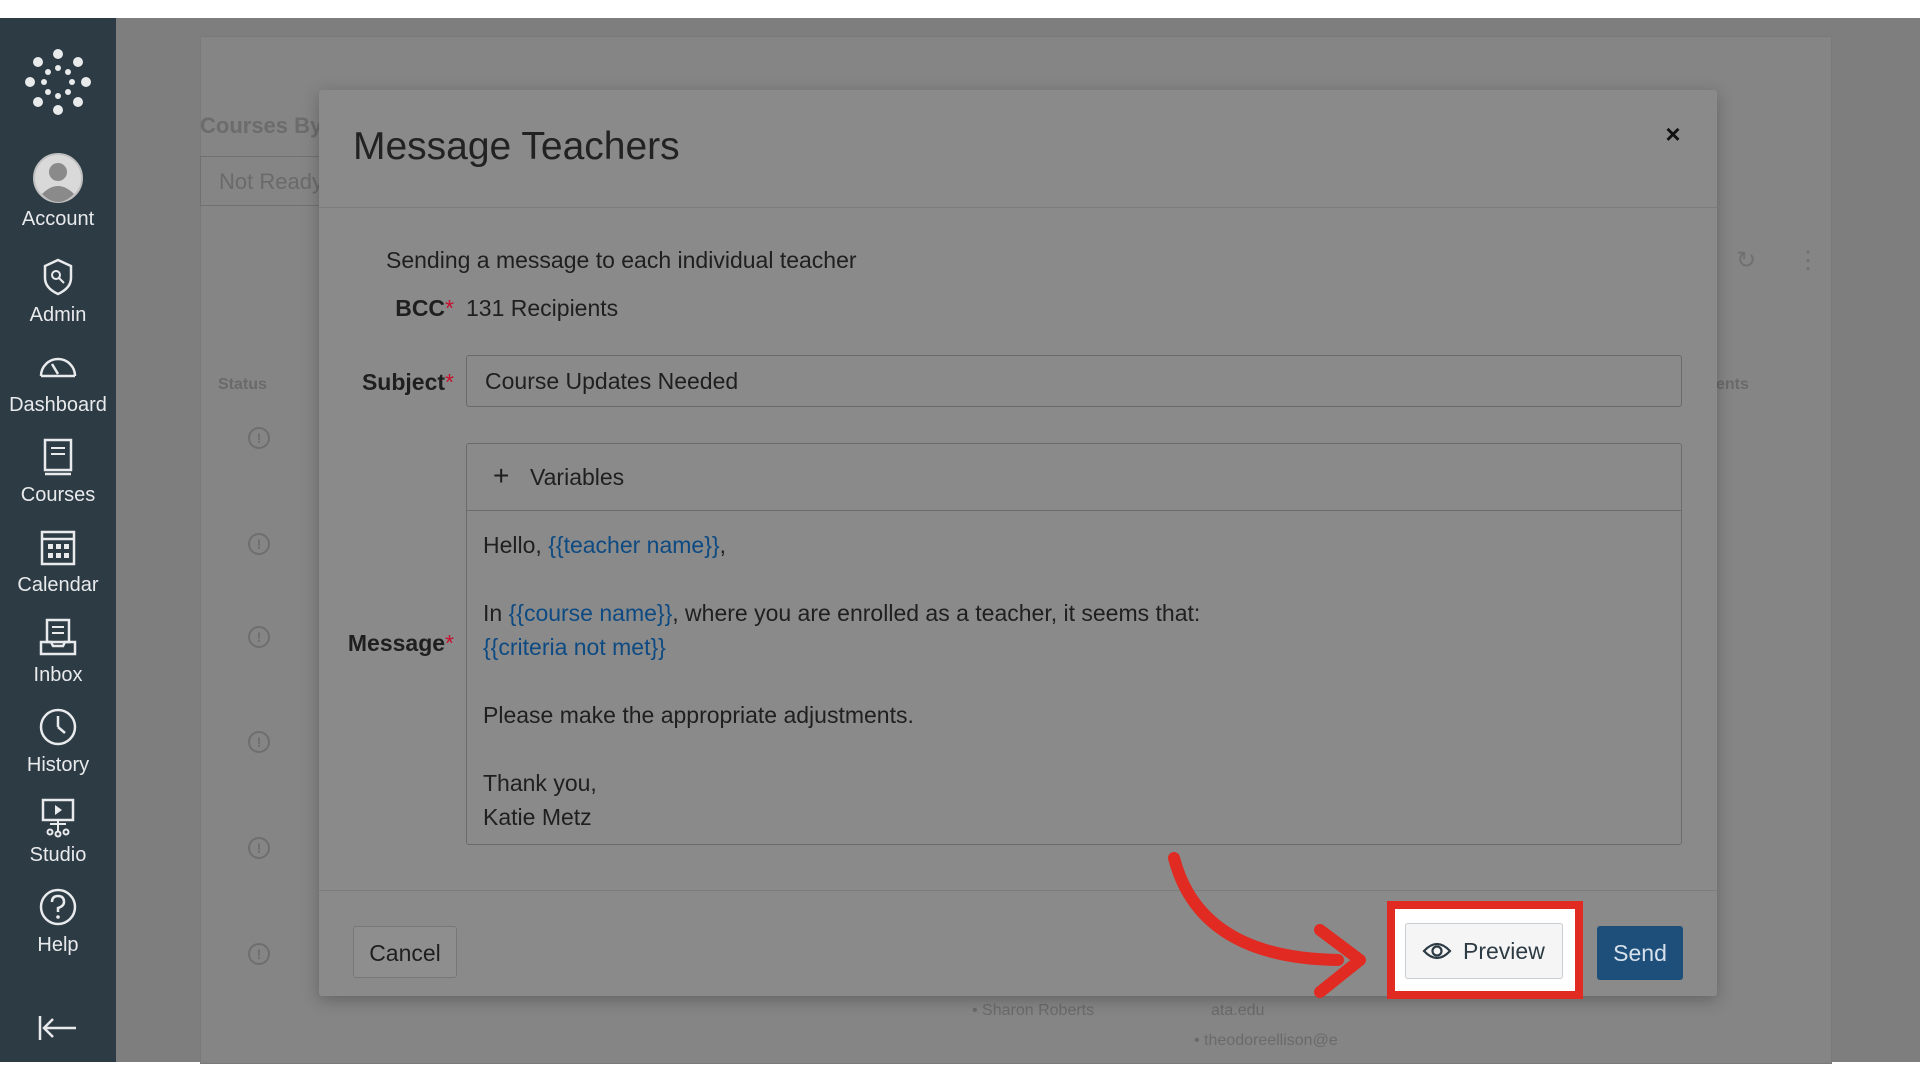  What do you see at coordinates (1266, 1040) in the screenshot?
I see `list-item: • theodoreellison@e` at bounding box center [1266, 1040].